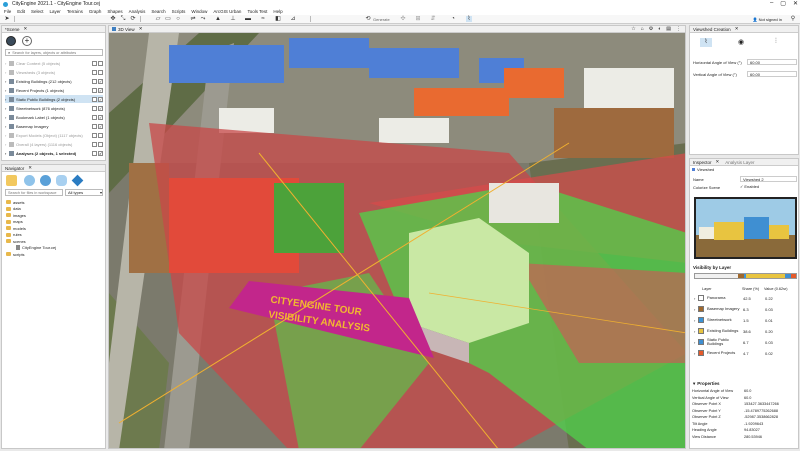 This screenshot has height=451, width=800. I want to click on viewshed-mode-icon: ⌇, so click(706, 42).